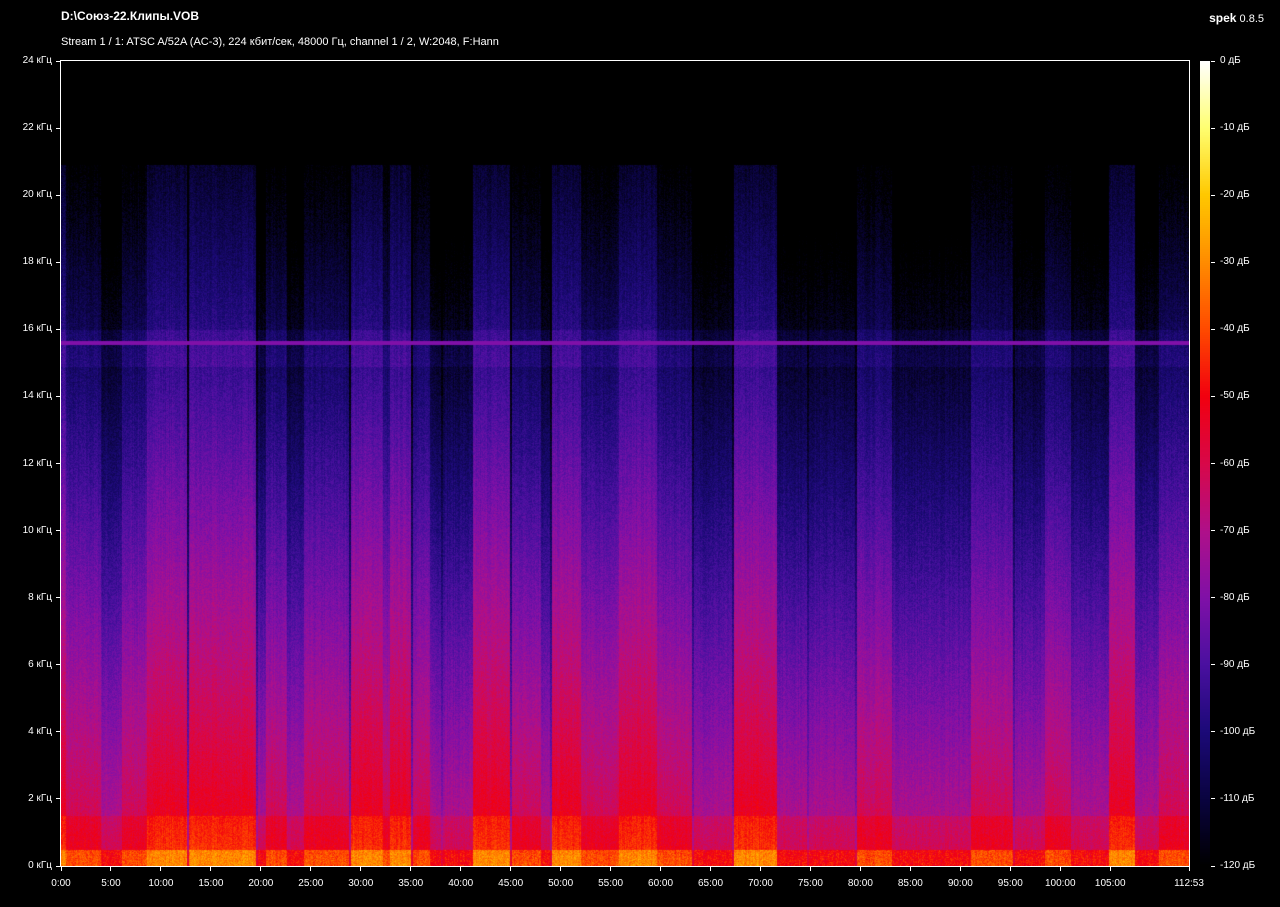  What do you see at coordinates (511, 883) in the screenshot?
I see `x-tick-label: 45:00` at bounding box center [511, 883].